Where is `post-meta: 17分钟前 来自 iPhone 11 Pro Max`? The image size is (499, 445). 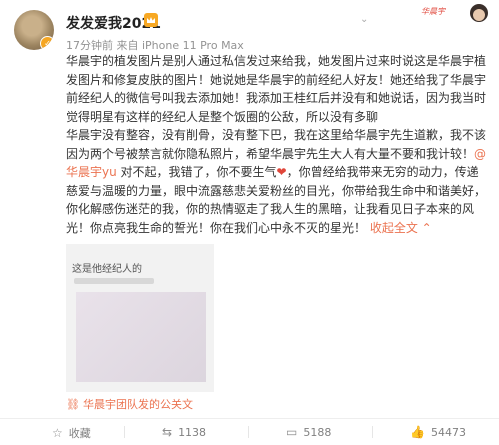 post-meta: 17分钟前 来自 iPhone 11 Pro Max is located at coordinates (155, 45).